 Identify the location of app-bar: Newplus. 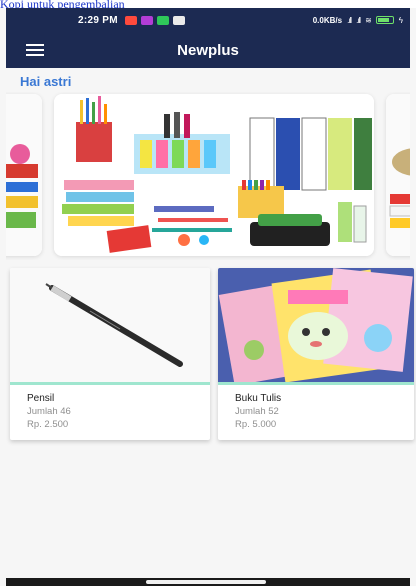
(208, 50).